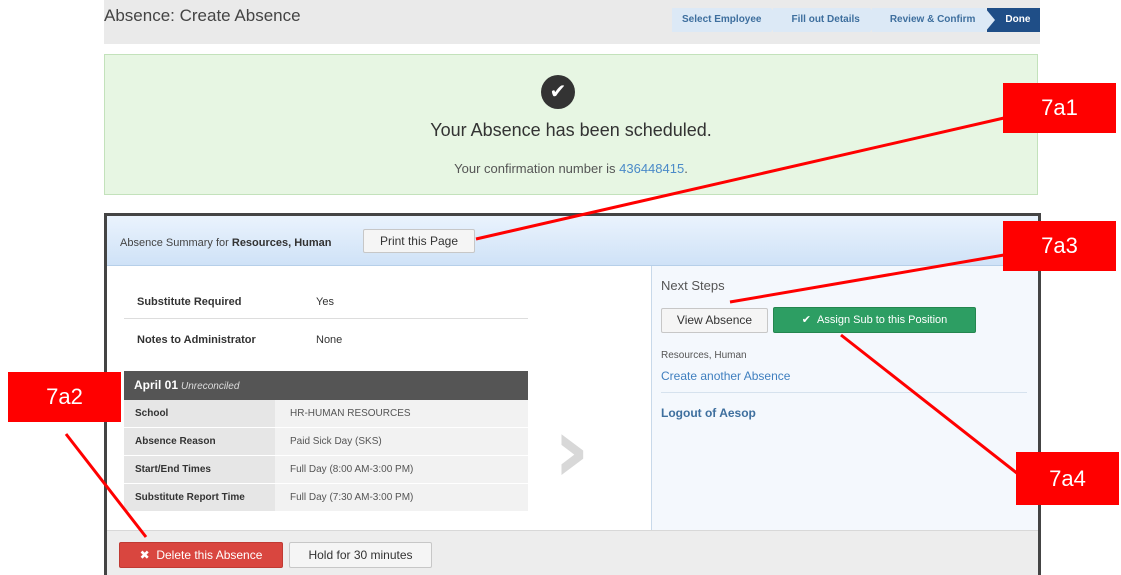 The height and width of the screenshot is (575, 1121). Describe the element at coordinates (156, 385) in the screenshot. I see `day-date: April 01` at that location.